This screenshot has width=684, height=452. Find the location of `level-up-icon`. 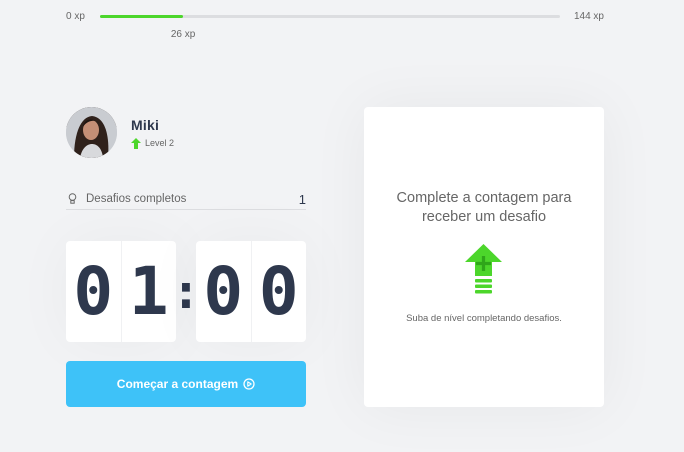

level-up-icon is located at coordinates (483, 269).